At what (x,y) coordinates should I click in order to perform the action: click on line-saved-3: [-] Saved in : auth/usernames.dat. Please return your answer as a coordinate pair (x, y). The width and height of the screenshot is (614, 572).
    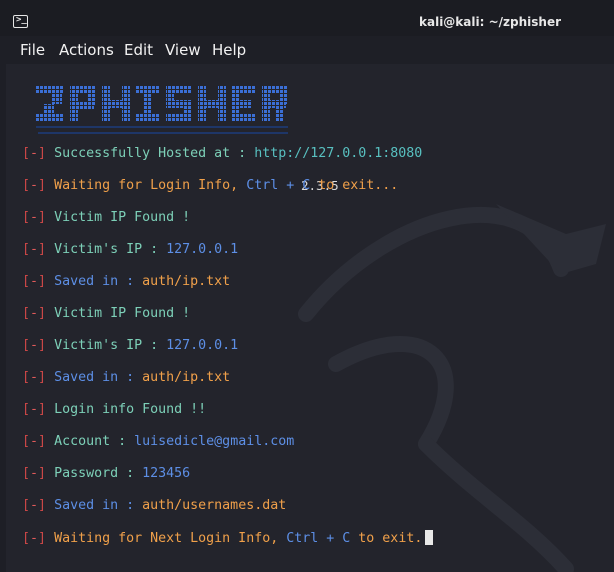
    Looking at the image, I should click on (154, 505).